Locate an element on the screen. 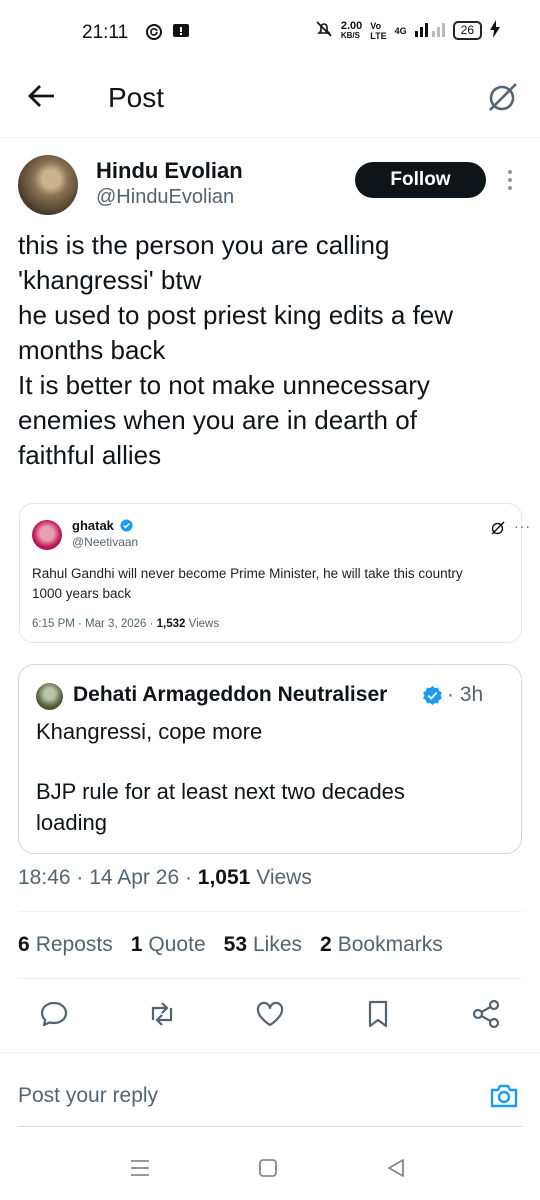  author-handle: @HinduEvolian is located at coordinates (165, 197).